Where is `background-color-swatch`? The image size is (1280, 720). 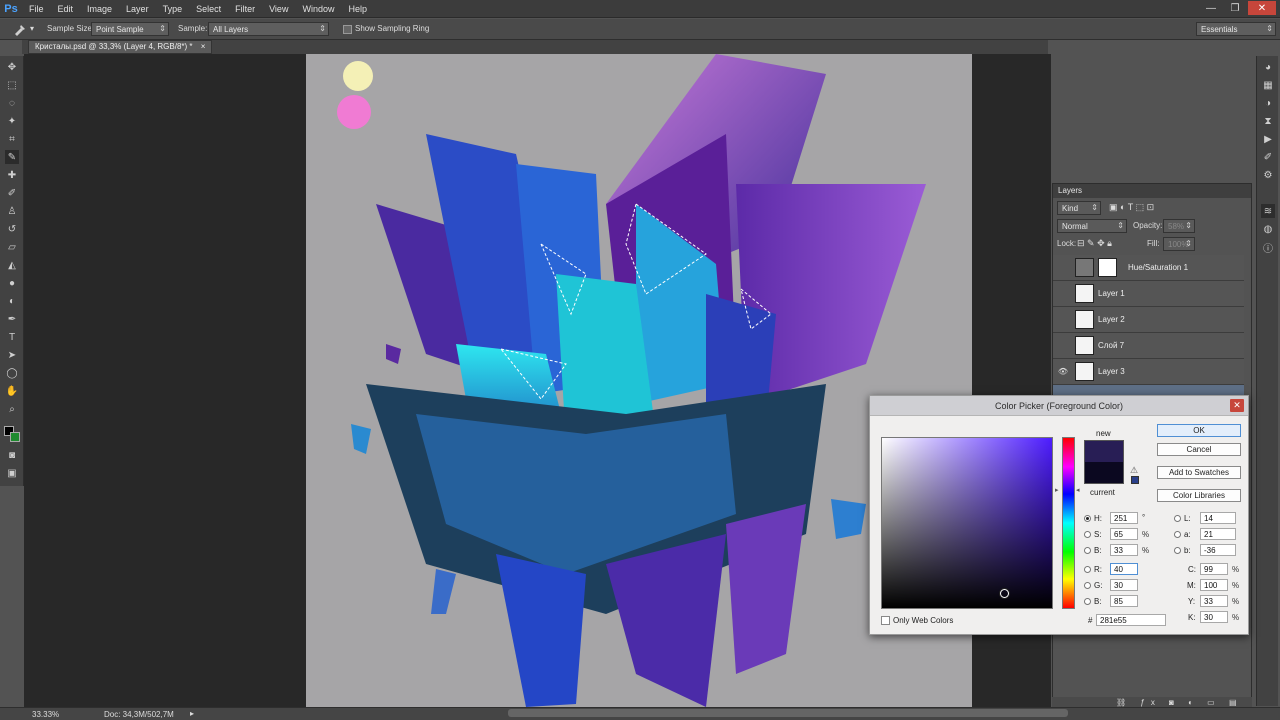
background-color-swatch is located at coordinates (15, 437).